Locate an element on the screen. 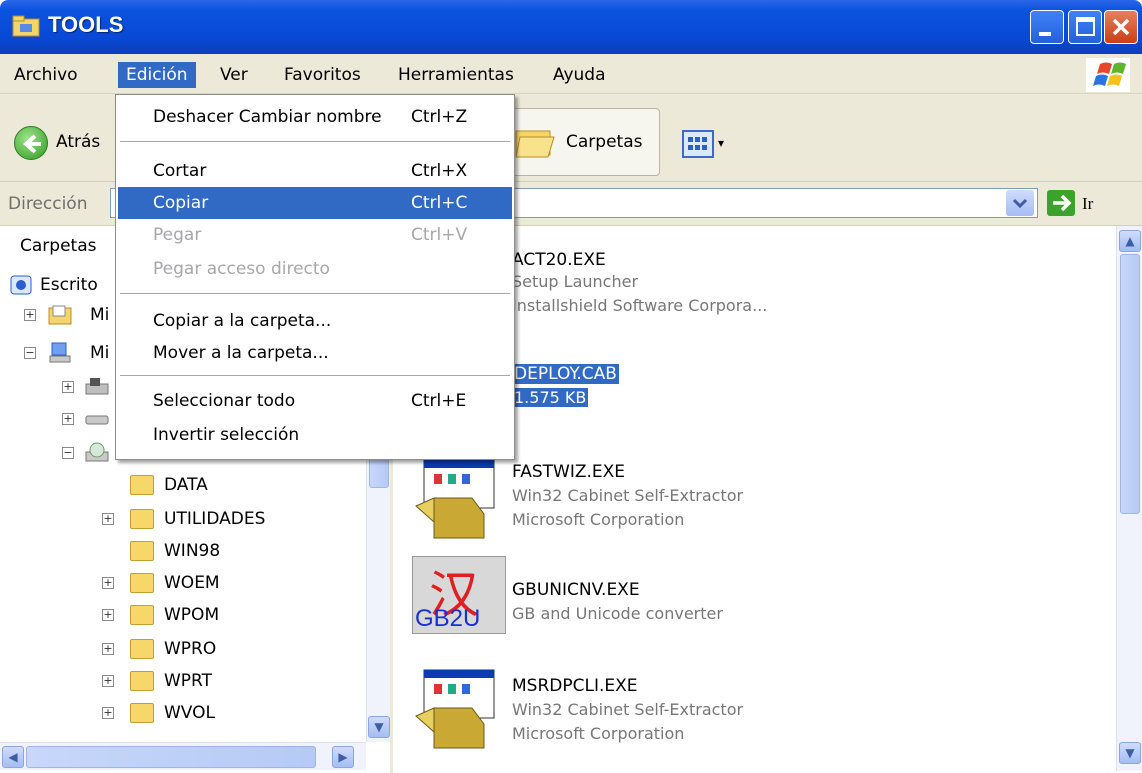 The height and width of the screenshot is (773, 1142). desktop-icon is located at coordinates (21, 285).